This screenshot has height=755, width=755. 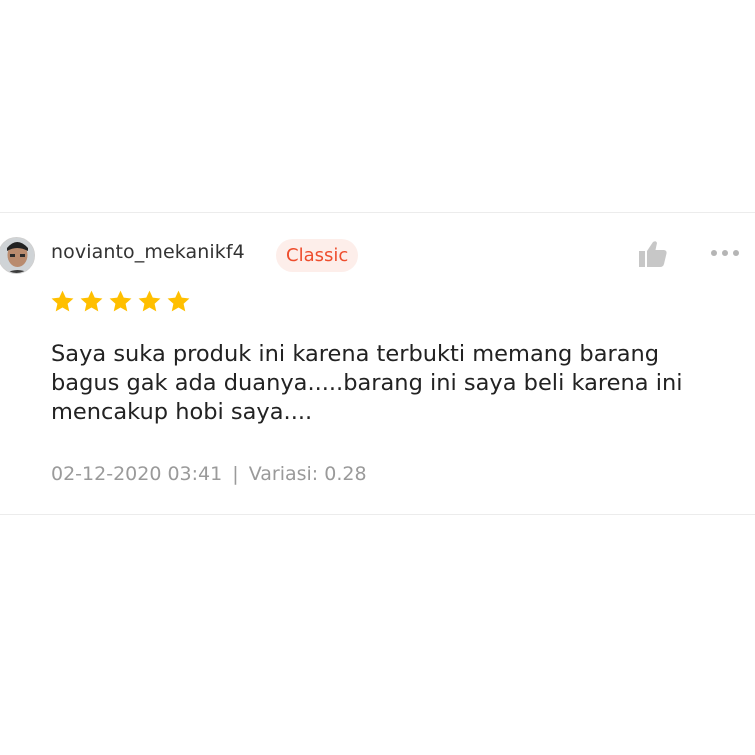 I want to click on member-badge: Classic, so click(x=317, y=255).